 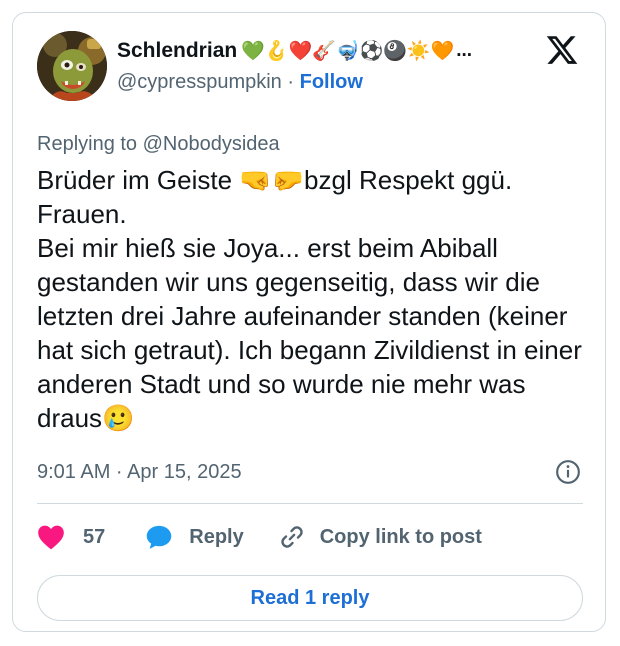 What do you see at coordinates (177, 51) in the screenshot?
I see `author-display-name: Schlendrian` at bounding box center [177, 51].